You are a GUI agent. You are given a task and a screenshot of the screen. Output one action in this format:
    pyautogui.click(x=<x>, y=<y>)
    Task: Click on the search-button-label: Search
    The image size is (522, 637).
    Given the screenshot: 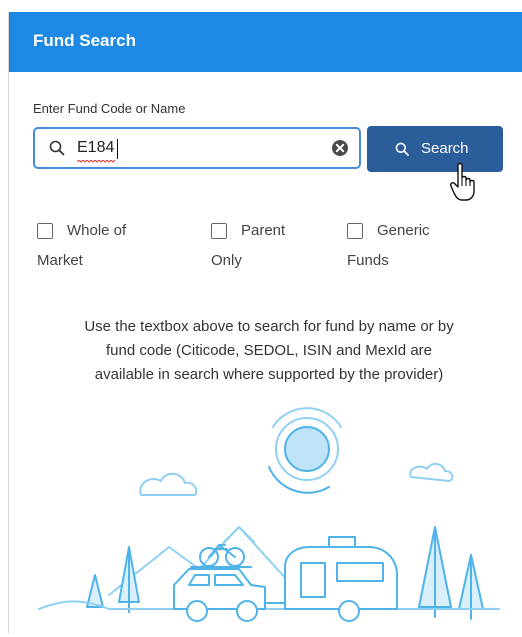 What is the action you would take?
    pyautogui.click(x=445, y=148)
    